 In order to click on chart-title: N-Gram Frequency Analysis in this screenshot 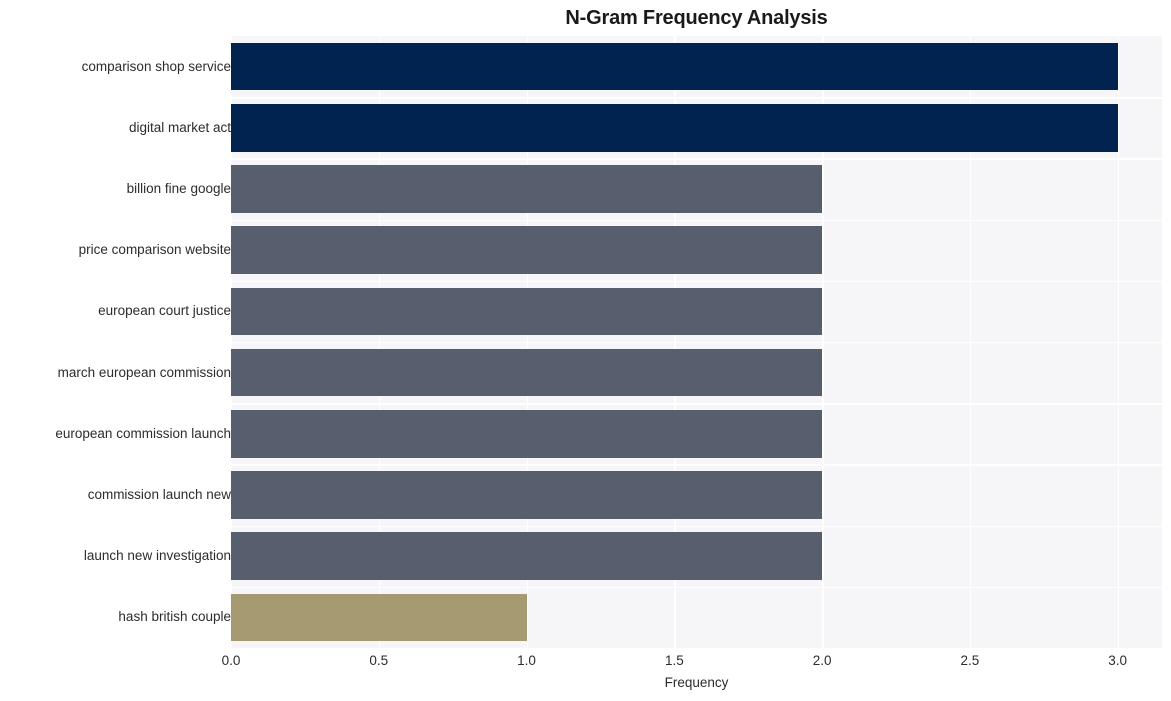, I will do `click(696, 18)`.